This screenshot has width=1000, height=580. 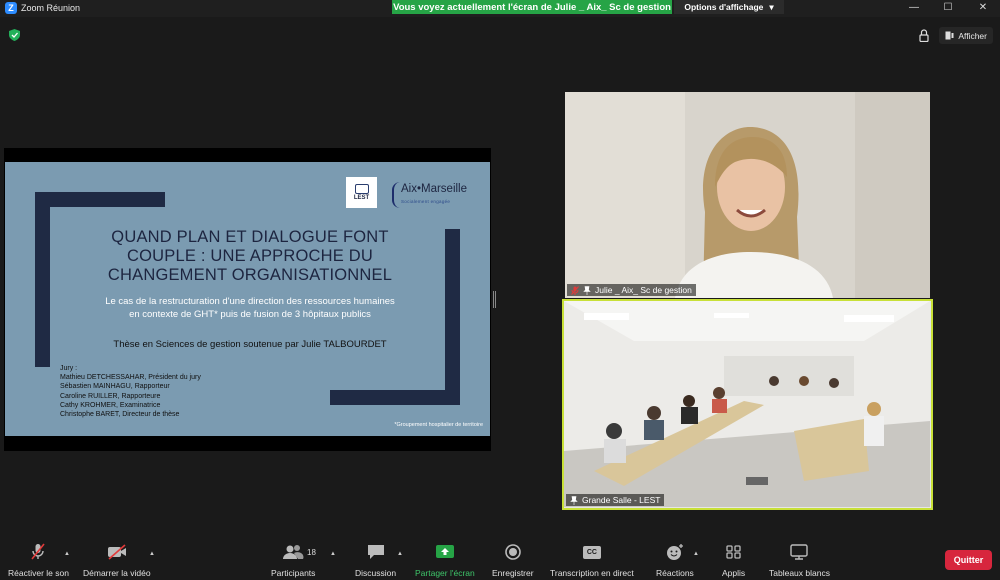 I want to click on slide-frame-right, so click(x=452, y=317).